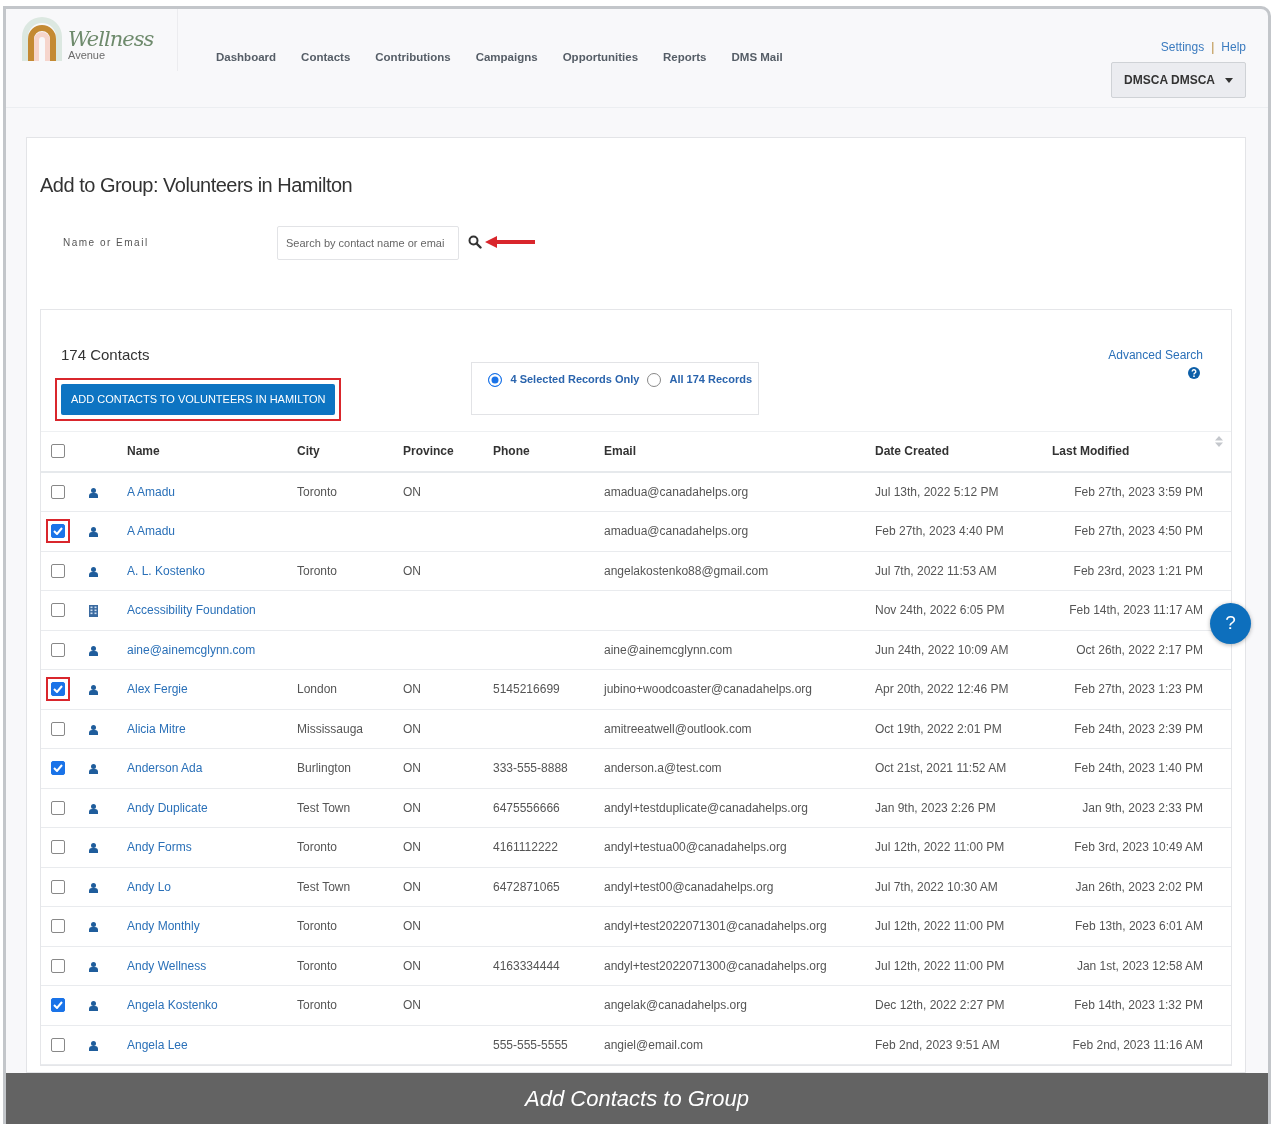 Image resolution: width=1271 pixels, height=1124 pixels. I want to click on date-cell: Jan 9th, 2023 2:33 PM, so click(1142, 807).